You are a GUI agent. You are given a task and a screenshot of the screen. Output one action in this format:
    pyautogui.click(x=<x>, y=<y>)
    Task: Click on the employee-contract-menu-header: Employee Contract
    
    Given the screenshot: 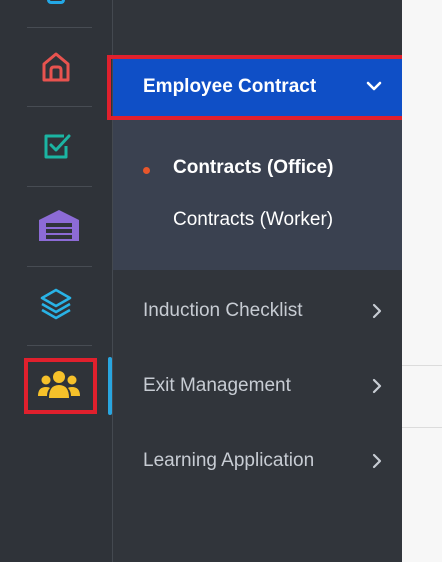 What is the action you would take?
    pyautogui.click(x=257, y=87)
    